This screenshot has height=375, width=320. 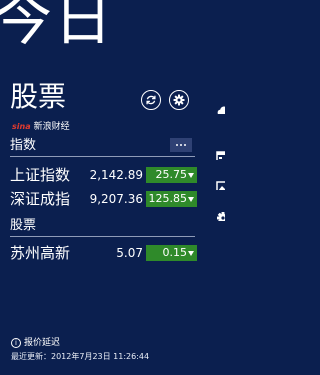 What do you see at coordinates (220, 184) in the screenshot?
I see `photo-icon` at bounding box center [220, 184].